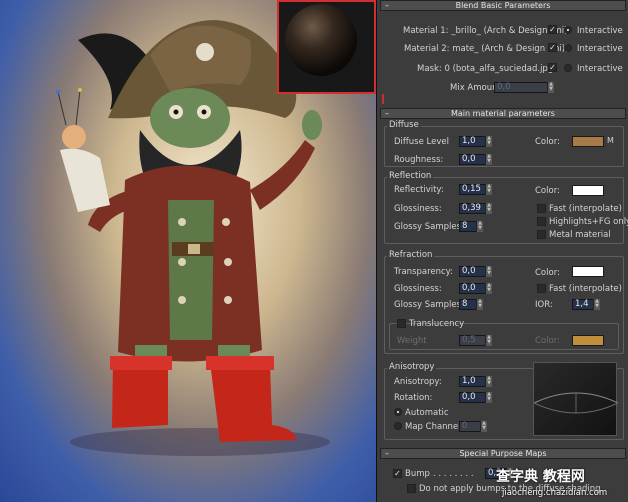  Describe the element at coordinates (552, 47) in the screenshot. I see `material2-checkbox: ✓` at that location.